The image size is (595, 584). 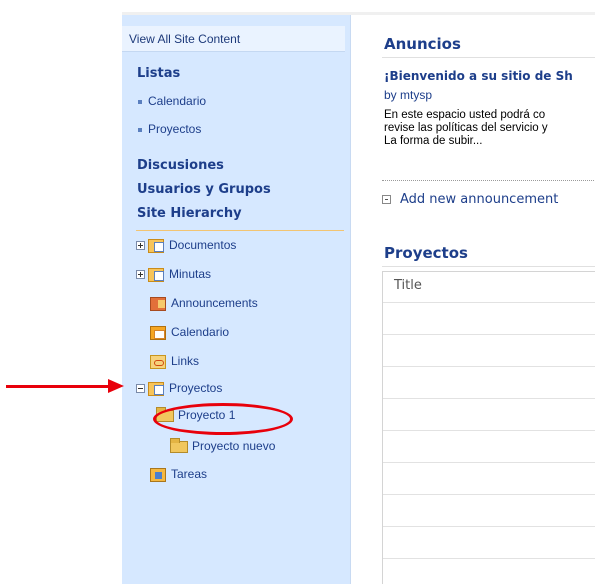 What do you see at coordinates (158, 73) in the screenshot?
I see `listas-header: Listas` at bounding box center [158, 73].